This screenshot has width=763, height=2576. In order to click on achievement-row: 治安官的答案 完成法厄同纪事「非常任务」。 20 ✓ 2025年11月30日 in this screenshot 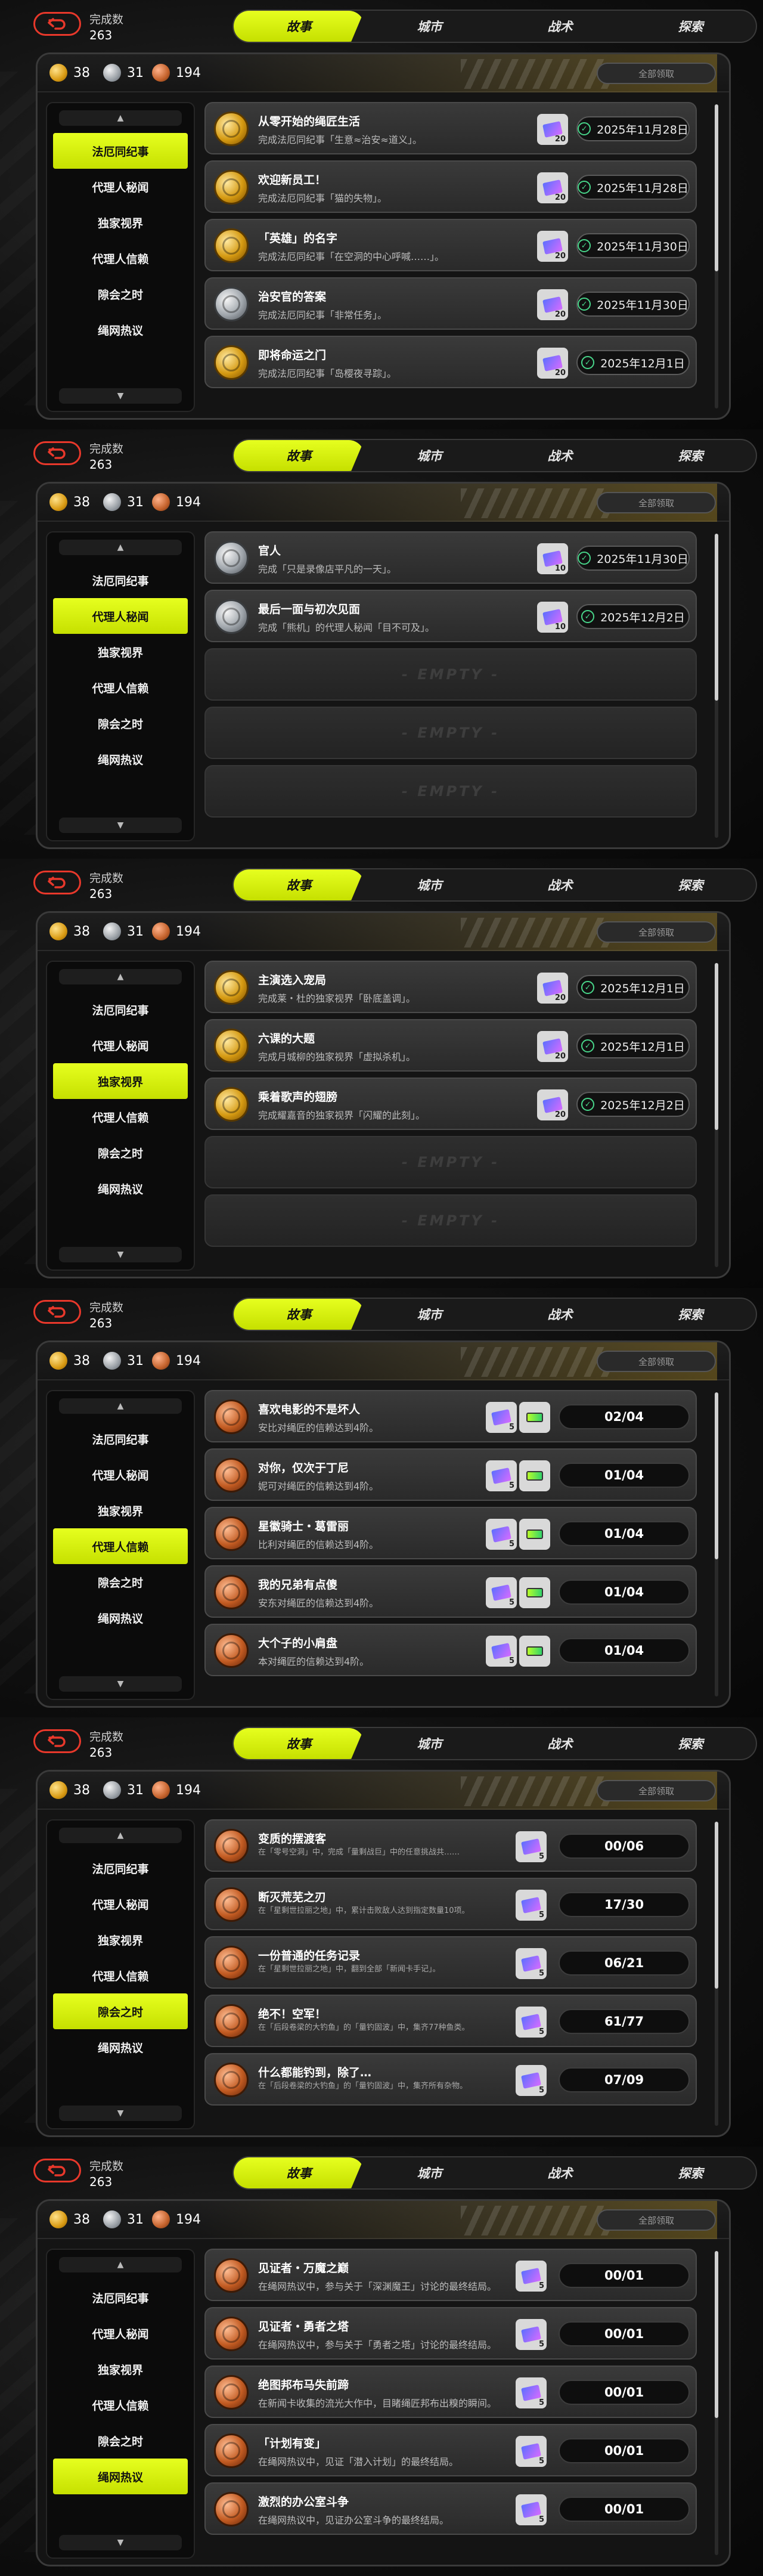, I will do `click(450, 303)`.